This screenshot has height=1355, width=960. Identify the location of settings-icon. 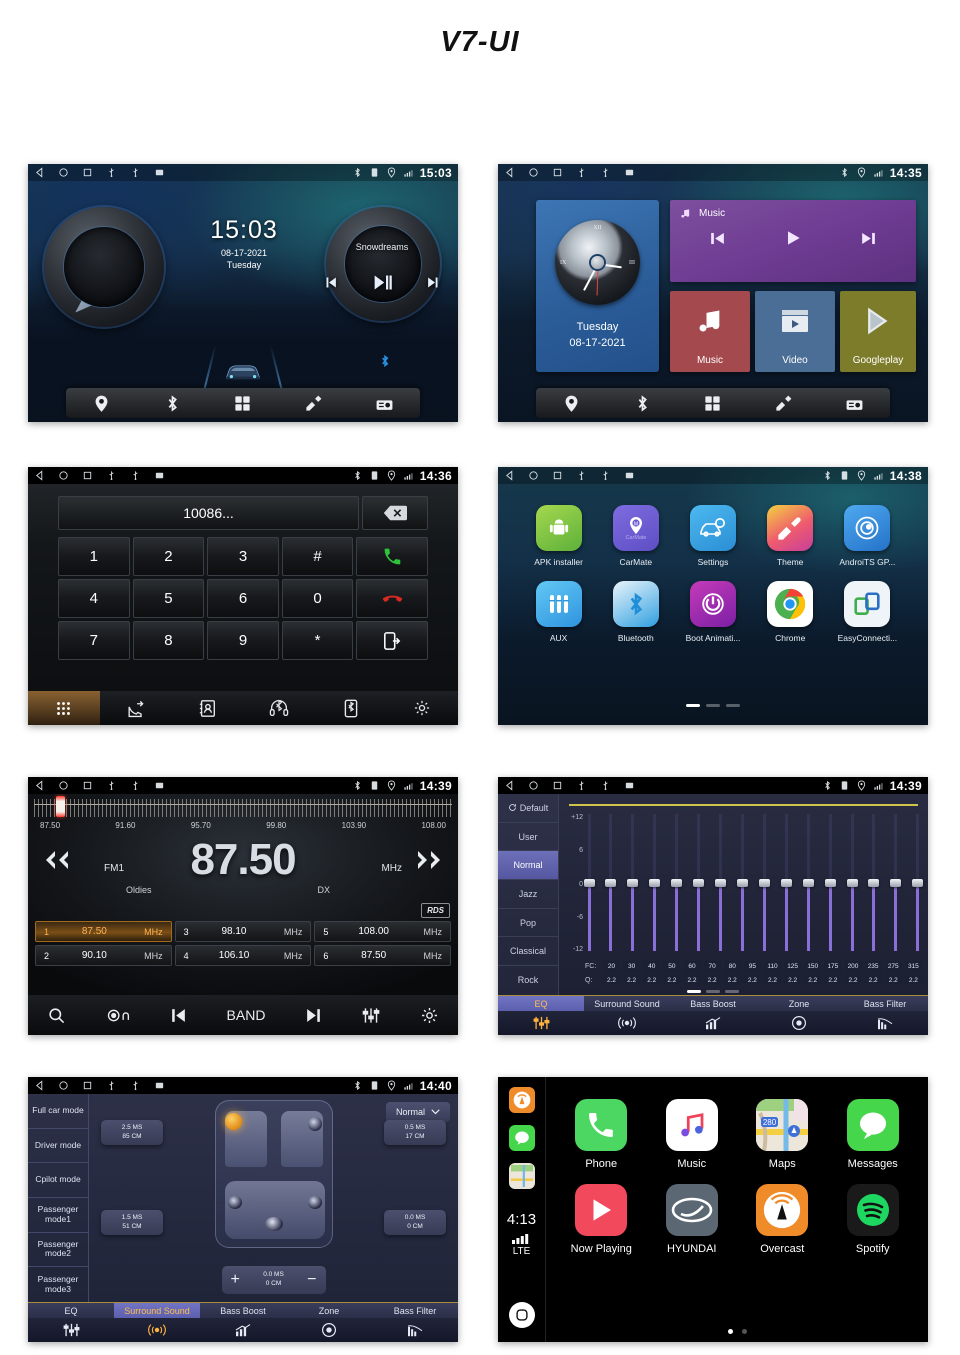
(429, 1015).